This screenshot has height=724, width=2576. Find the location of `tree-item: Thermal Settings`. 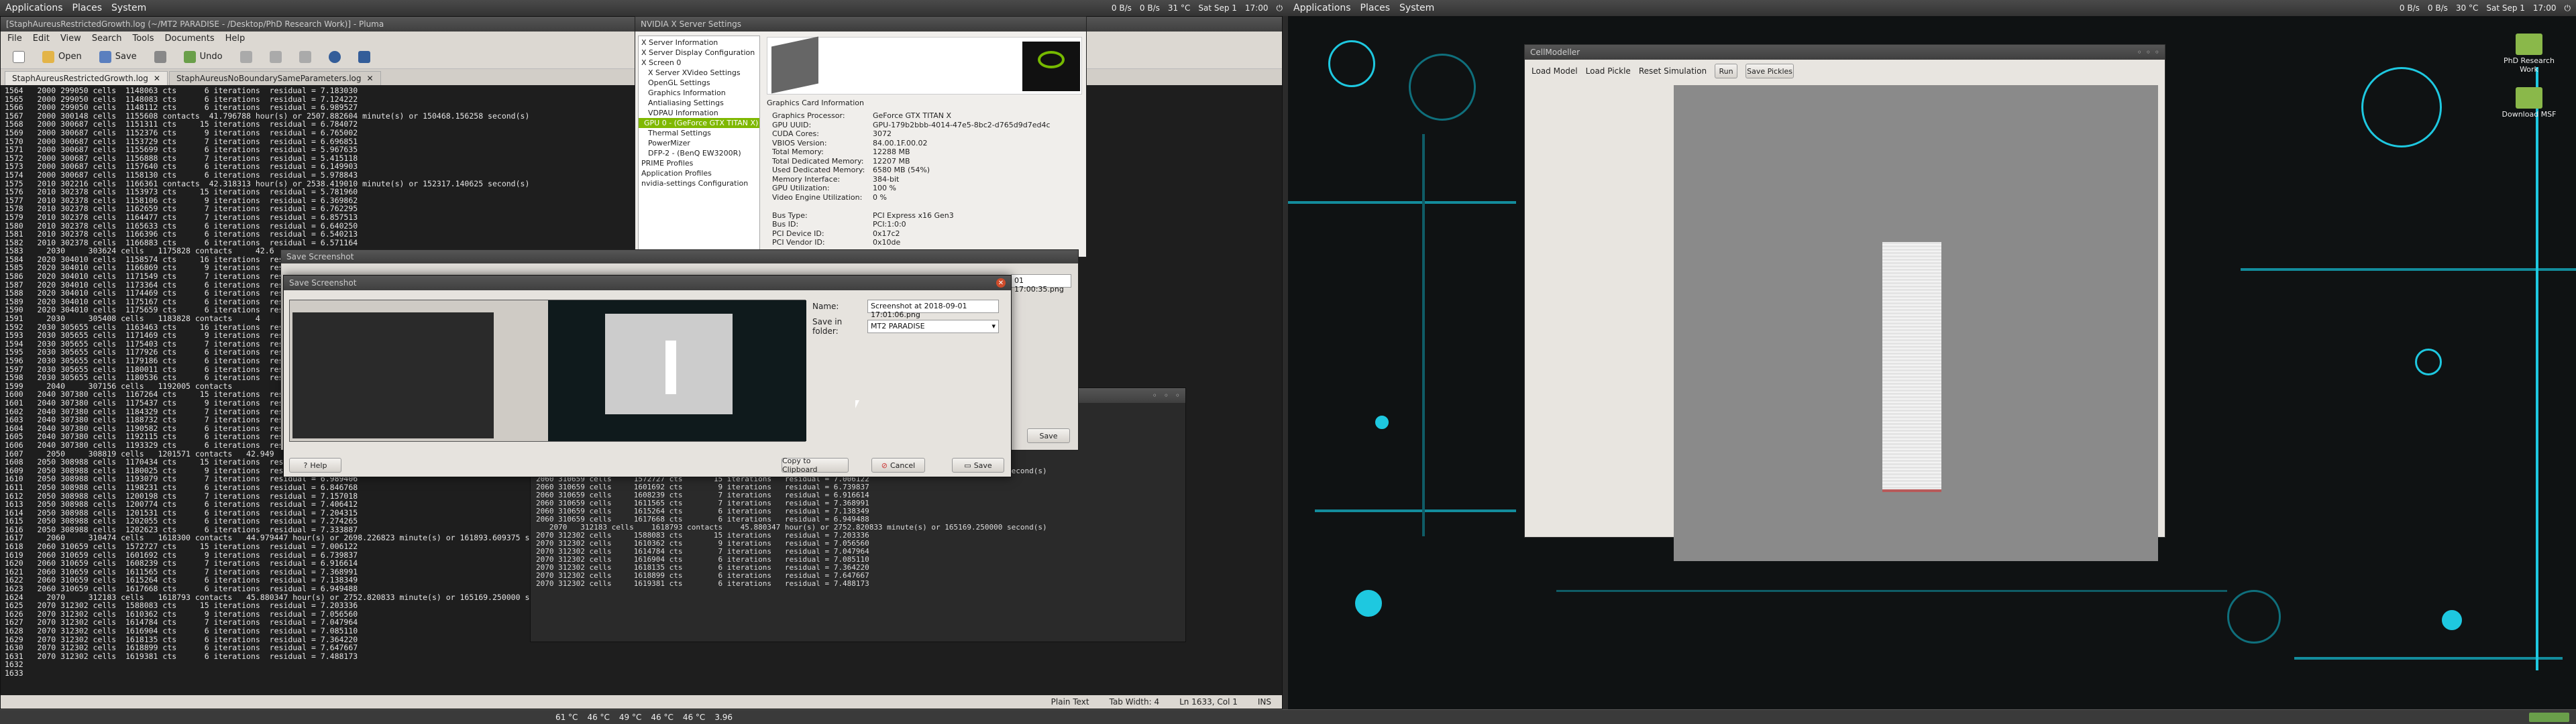

tree-item: Thermal Settings is located at coordinates (699, 133).